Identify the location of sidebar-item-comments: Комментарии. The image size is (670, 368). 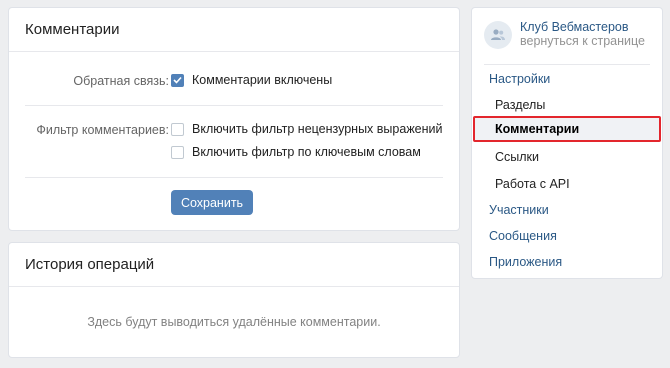
(567, 129).